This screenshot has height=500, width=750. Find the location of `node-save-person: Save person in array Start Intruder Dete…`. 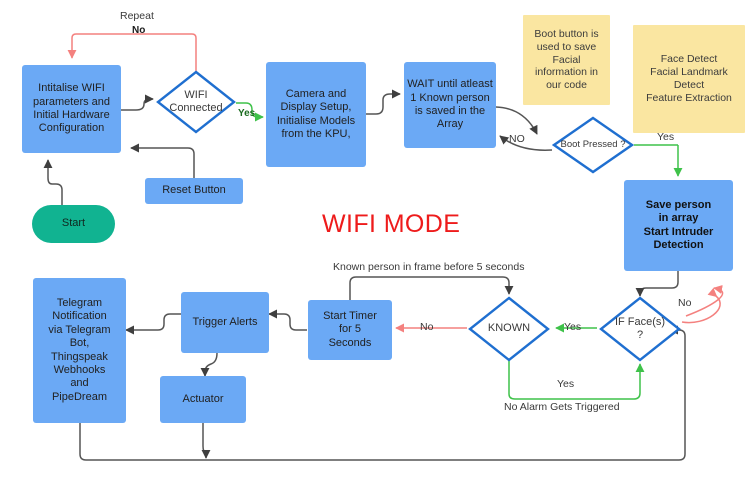

node-save-person: Save person in array Start Intruder Dete… is located at coordinates (678, 225).